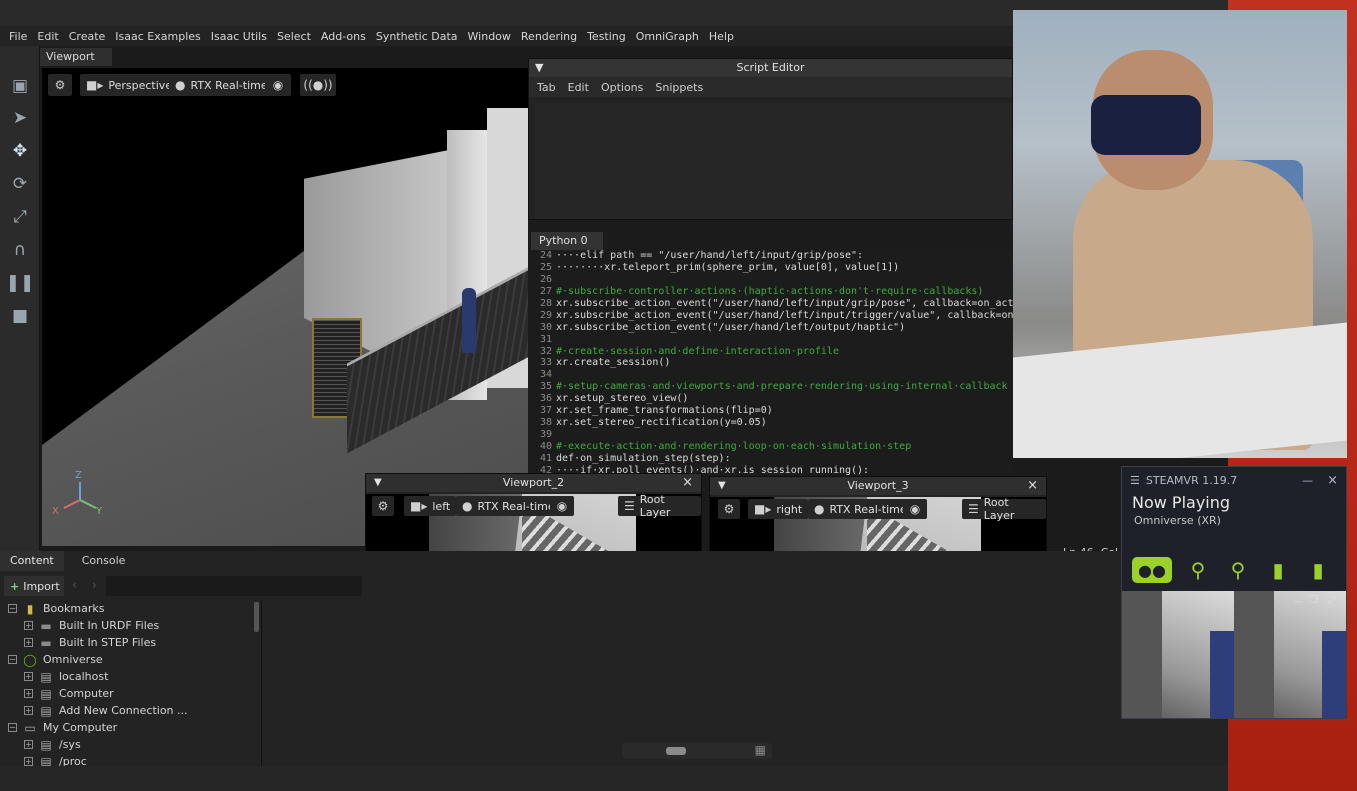 The image size is (1357, 791). I want to click on menu-rendering: Rendering, so click(549, 36).